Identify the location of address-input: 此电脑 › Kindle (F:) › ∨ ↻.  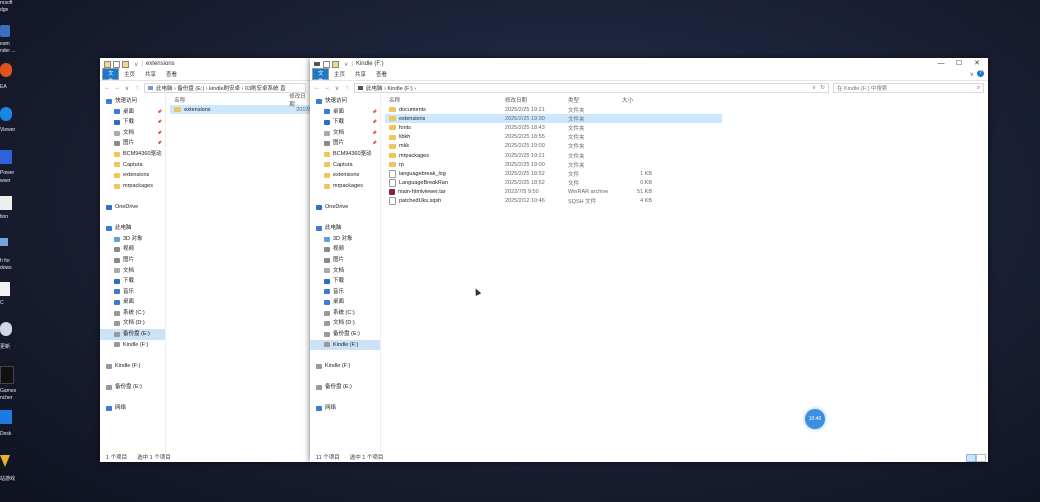
(591, 88).